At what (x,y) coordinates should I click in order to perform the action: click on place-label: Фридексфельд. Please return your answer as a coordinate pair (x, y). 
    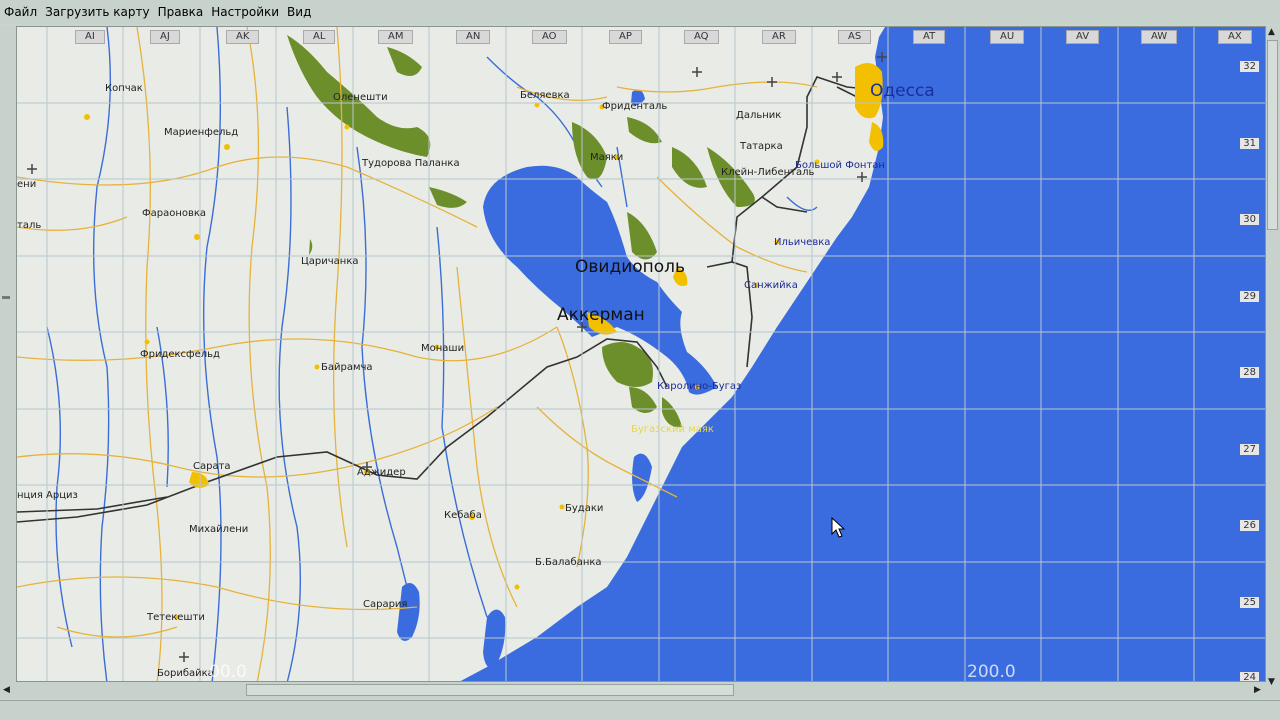
    Looking at the image, I should click on (180, 354).